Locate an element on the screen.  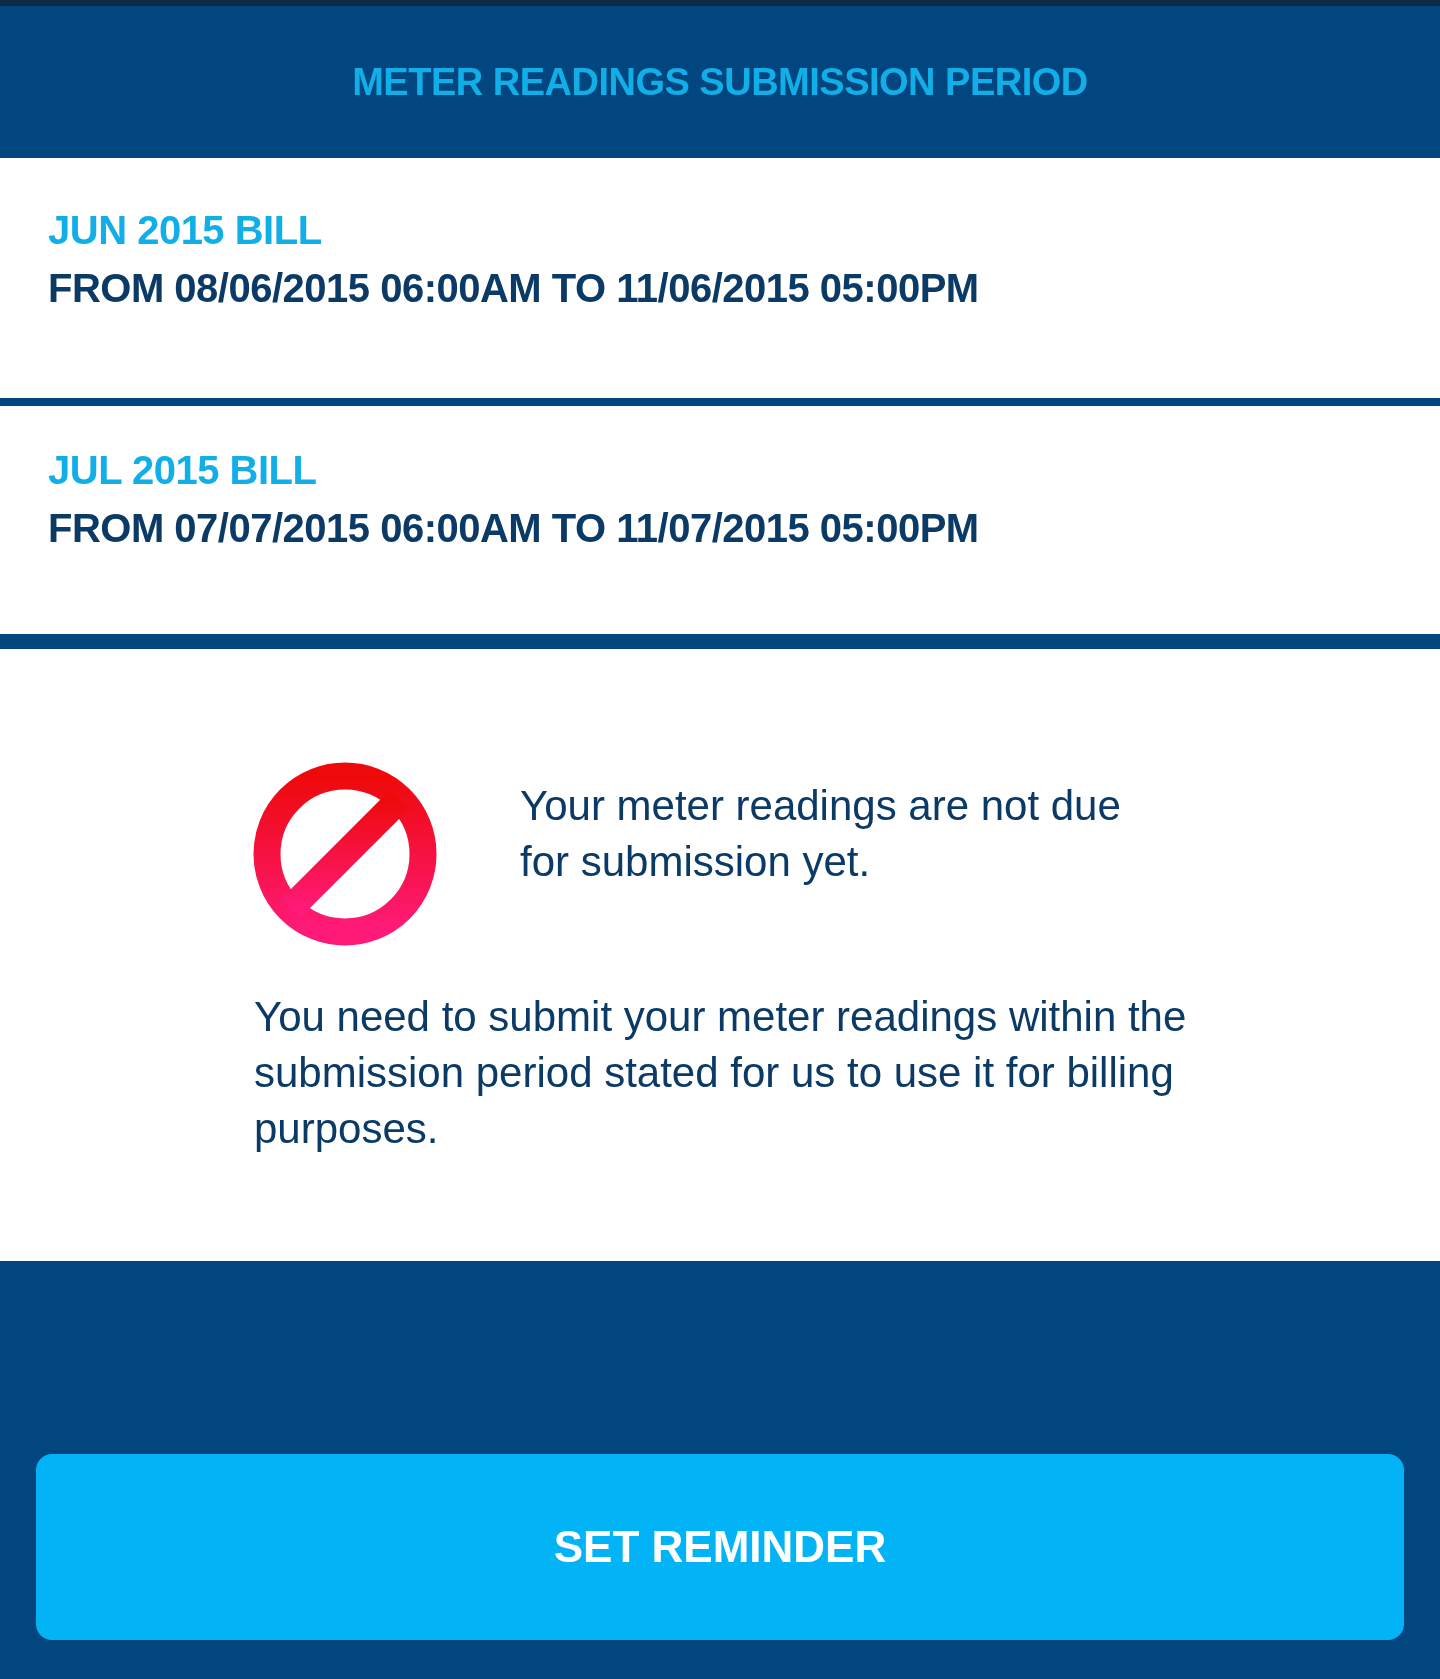
page-title: METER READINGS SUBMISSION PERIOD is located at coordinates (720, 82).